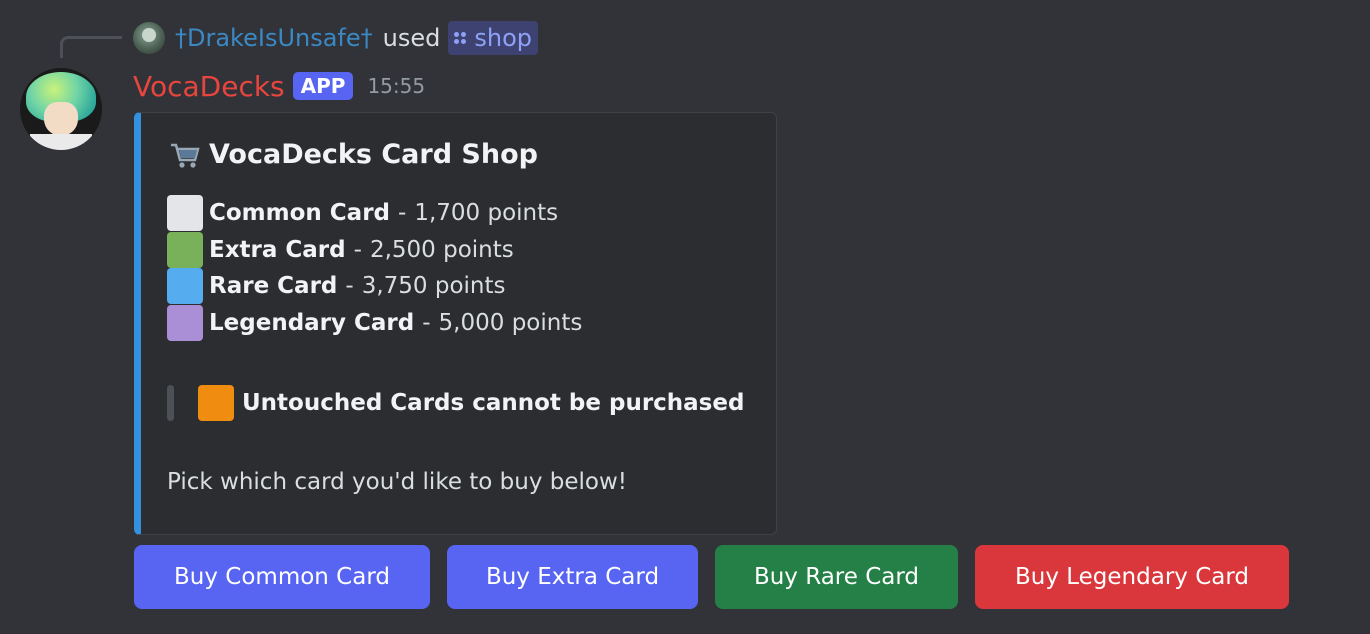  Describe the element at coordinates (460, 38) in the screenshot. I see `command-grid-icon` at that location.